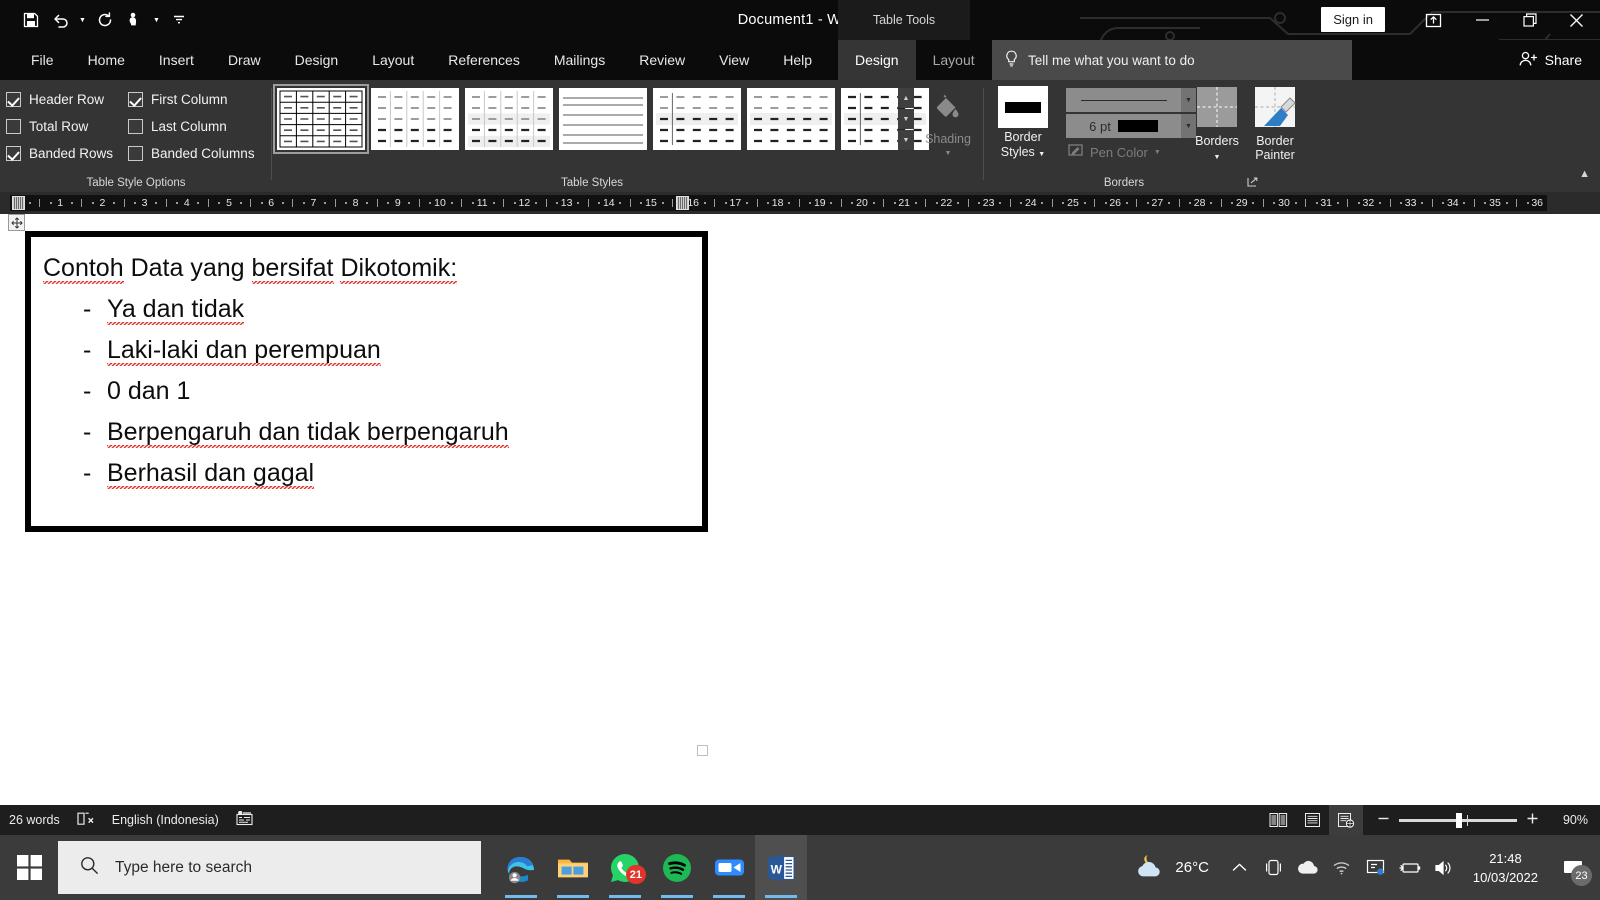 The height and width of the screenshot is (900, 1600). I want to click on bluetooth-device-icon, so click(1274, 867).